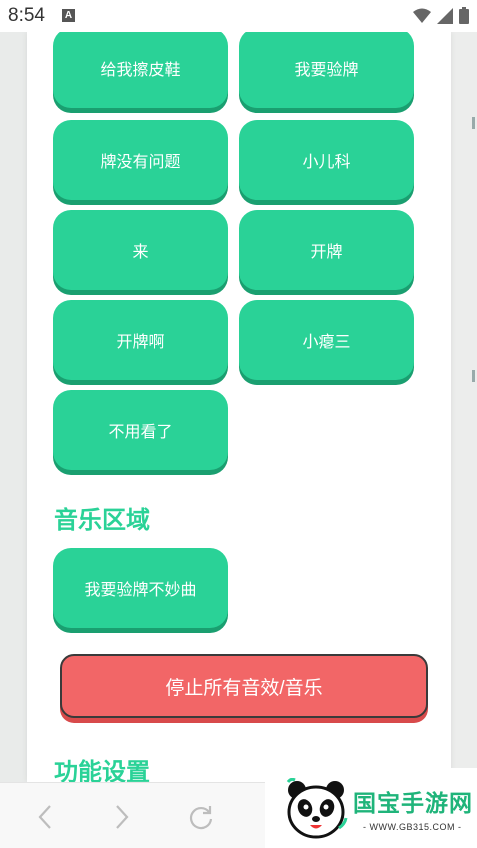  Describe the element at coordinates (68, 15) in the screenshot. I see `a-icon: A` at that location.